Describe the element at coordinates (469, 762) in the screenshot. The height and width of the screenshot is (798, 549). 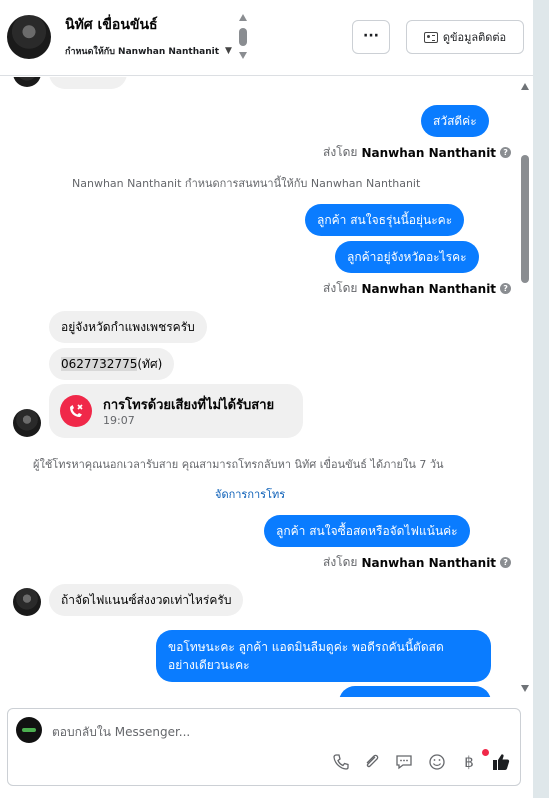
I see `baht-icon: ฿` at that location.